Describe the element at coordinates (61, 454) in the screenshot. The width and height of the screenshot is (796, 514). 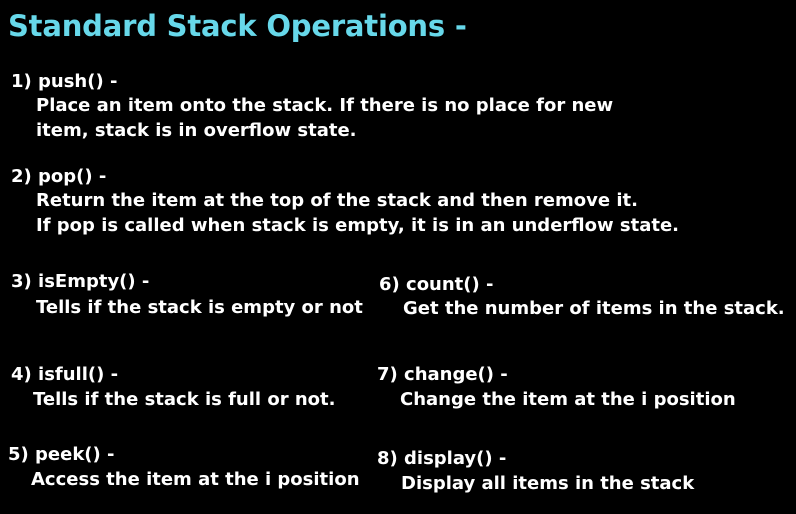
I see `peek-heading: 5) peek() -` at that location.